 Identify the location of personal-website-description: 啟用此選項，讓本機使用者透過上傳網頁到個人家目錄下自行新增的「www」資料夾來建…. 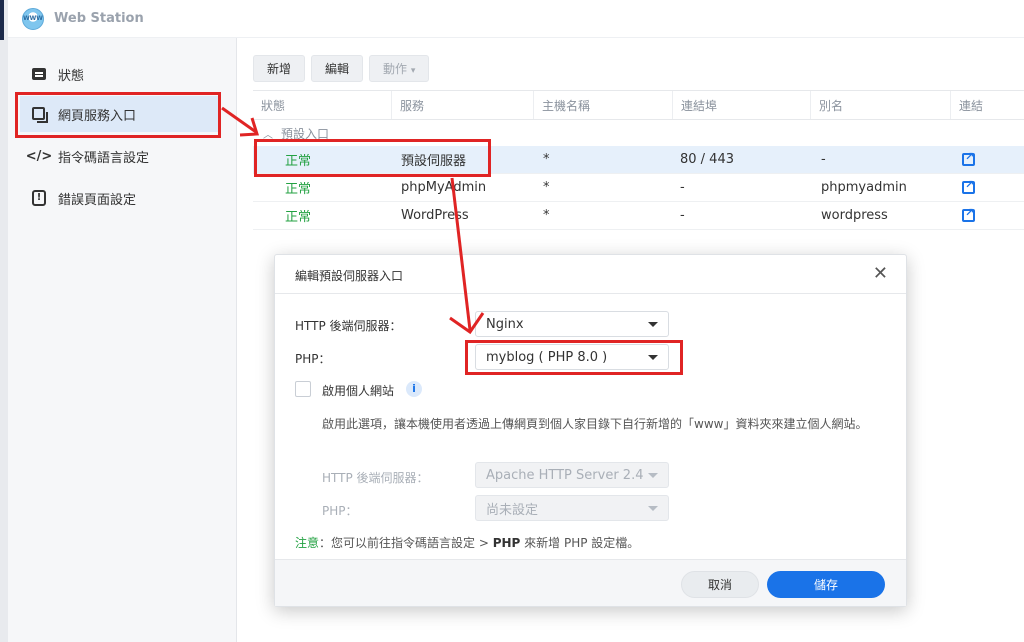
(595, 424).